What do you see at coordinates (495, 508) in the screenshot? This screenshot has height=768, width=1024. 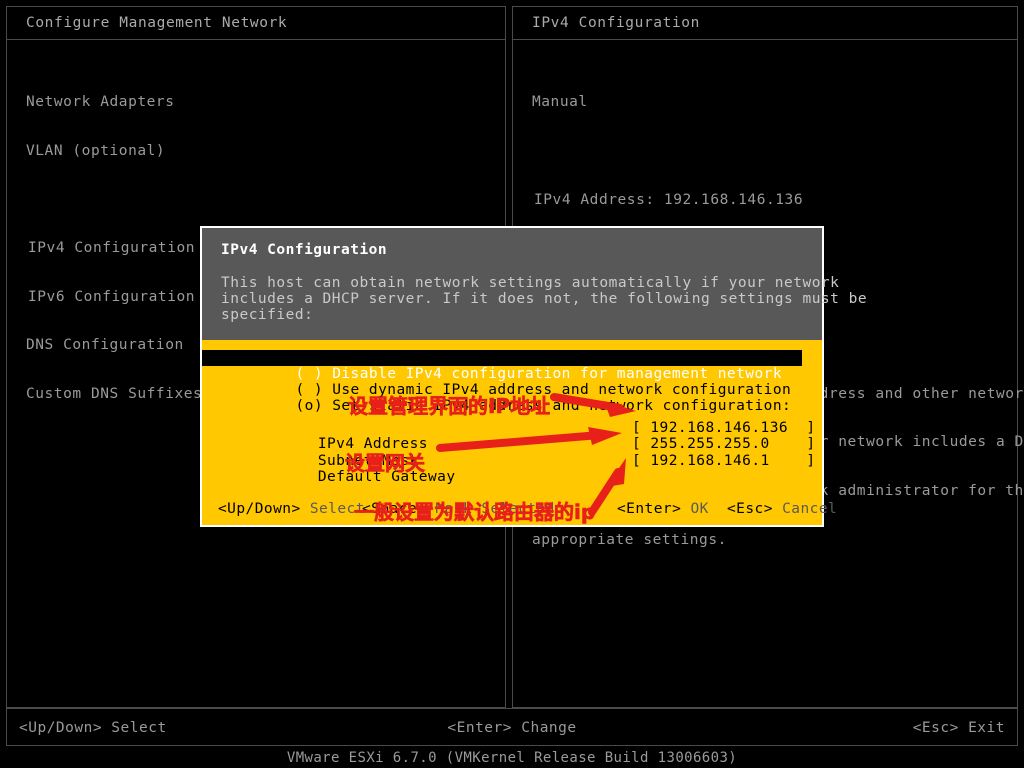 I see `dialog-key-action: Mark Selected` at bounding box center [495, 508].